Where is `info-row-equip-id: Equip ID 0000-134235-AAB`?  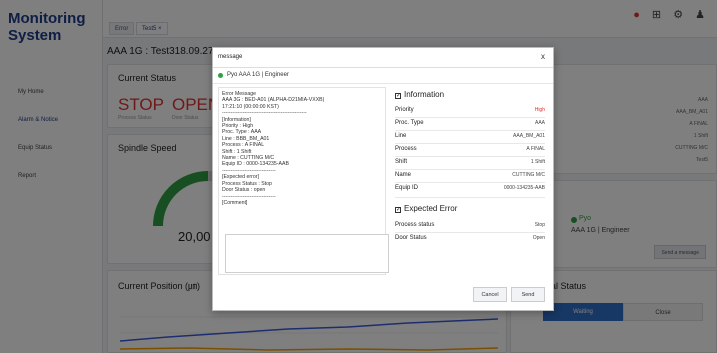
info-row-equip-id: Equip ID 0000-134235-AAB is located at coordinates (470, 189).